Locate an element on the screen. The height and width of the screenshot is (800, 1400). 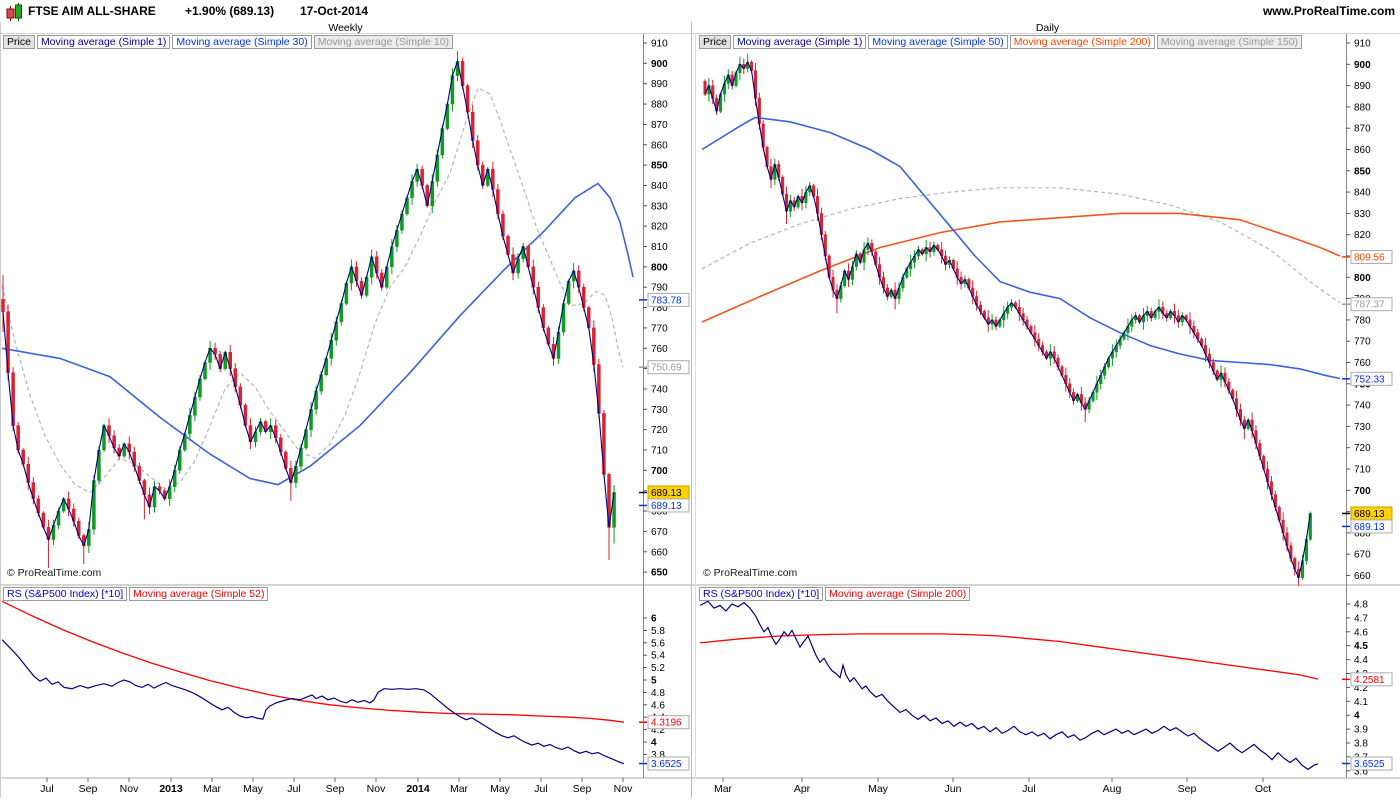
svg-text: 4.3196 is located at coordinates (666, 723).